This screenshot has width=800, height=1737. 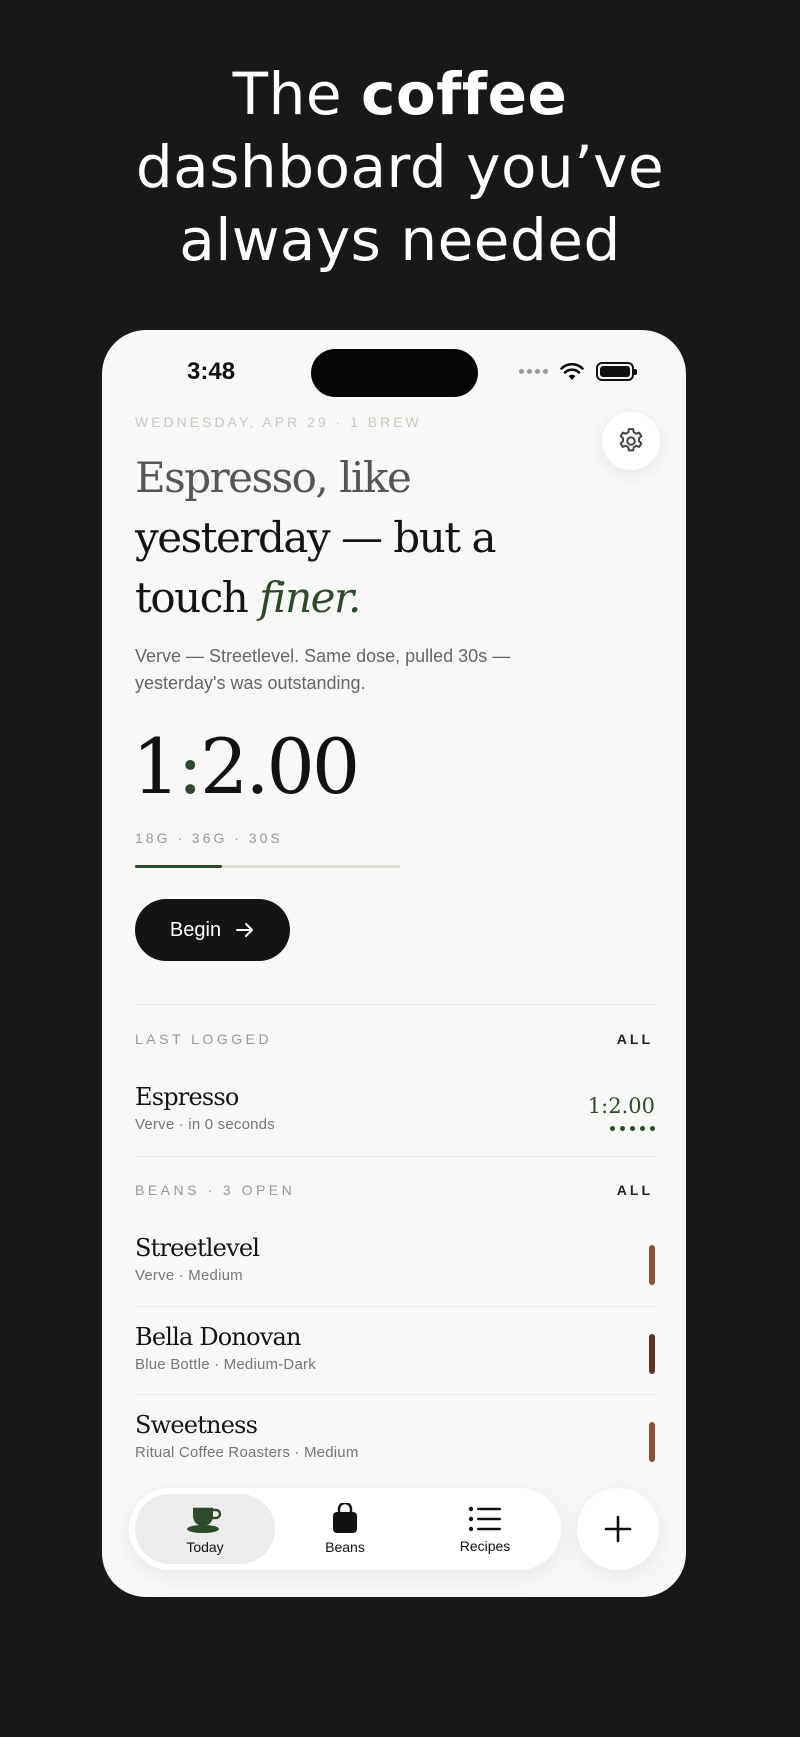 What do you see at coordinates (195, 929) in the screenshot?
I see `begin-label: Begin` at bounding box center [195, 929].